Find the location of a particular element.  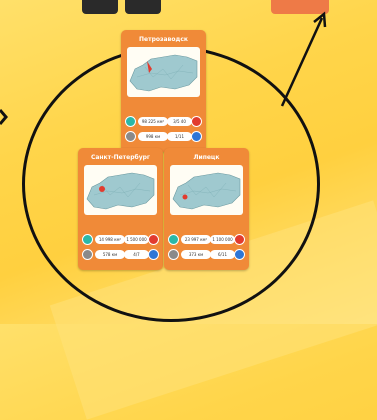

stat-area: 98 225 км² is located at coordinates (153, 121).